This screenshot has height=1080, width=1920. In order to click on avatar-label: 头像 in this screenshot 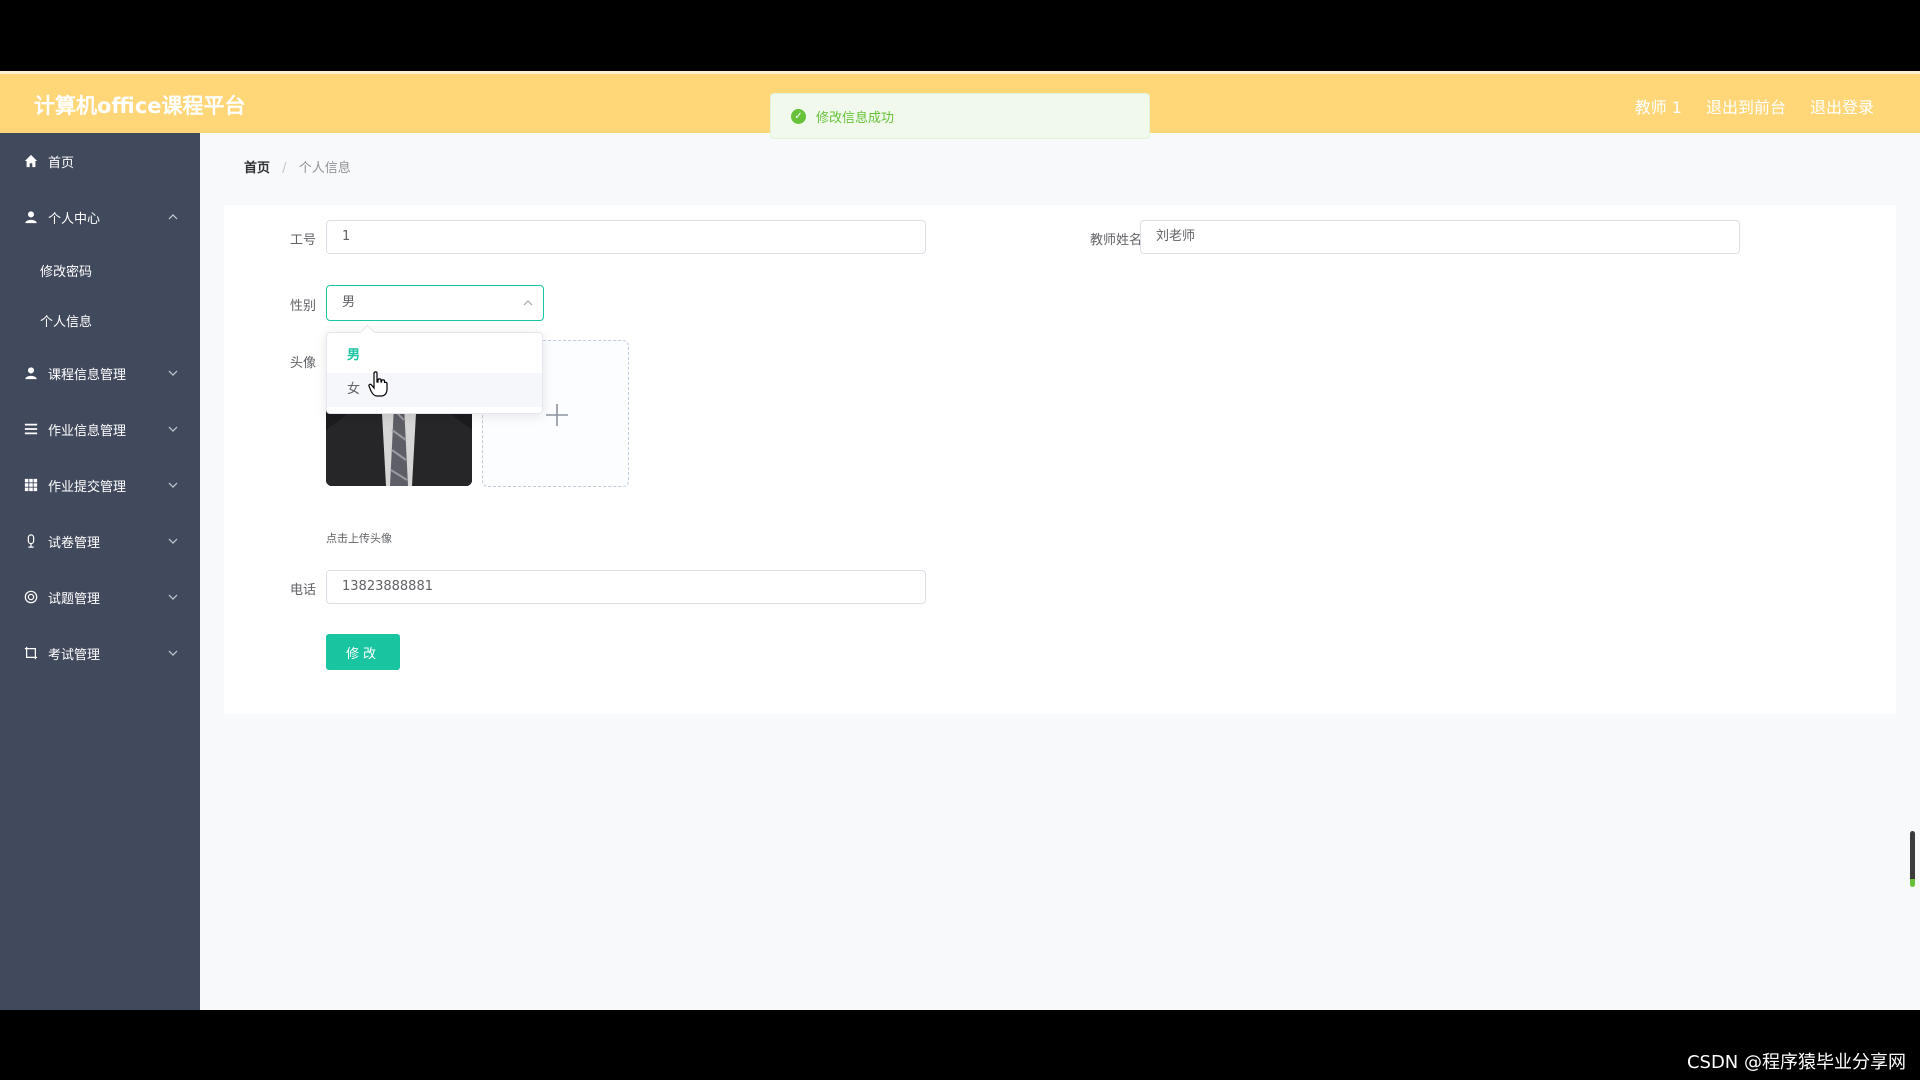, I will do `click(302, 363)`.